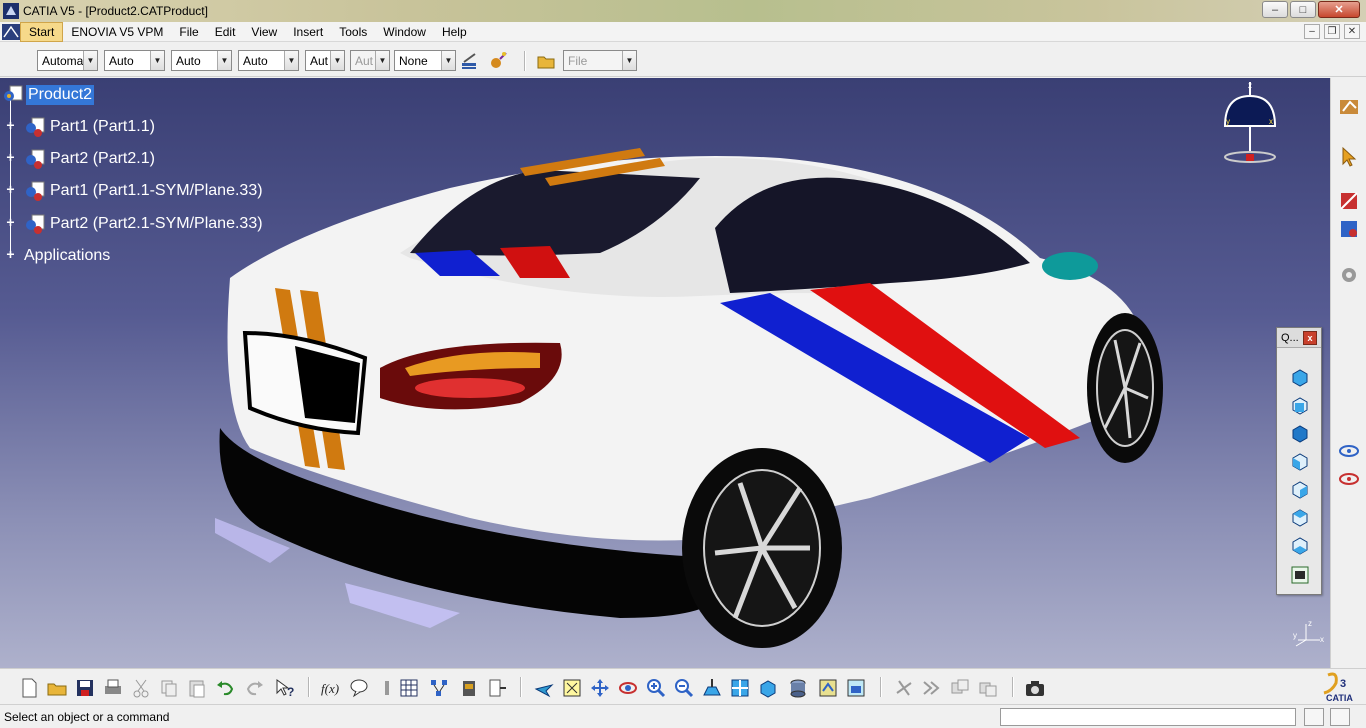  I want to click on layer-dropdown: None ▼, so click(425, 60).